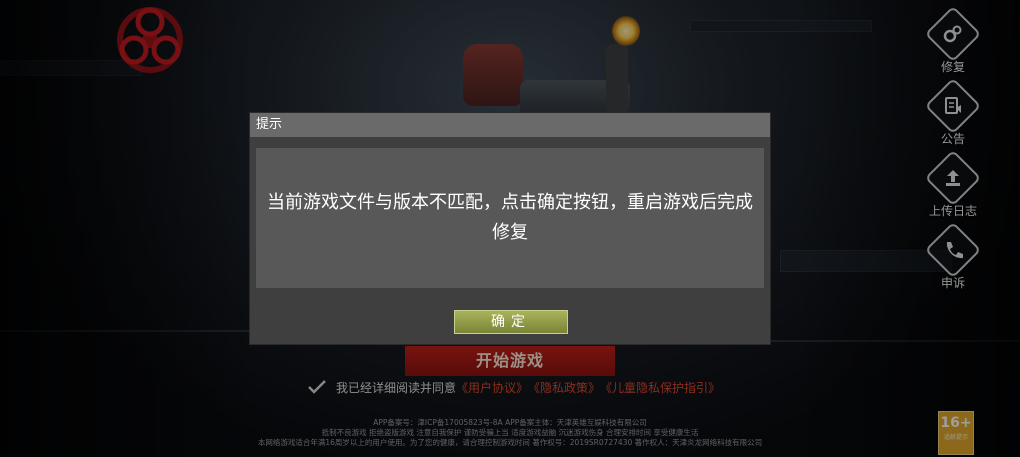  I want to click on dialog-message: 当前游戏文件与版本不匹配，点击确定按钮，重启游戏后完成修复, so click(510, 217).